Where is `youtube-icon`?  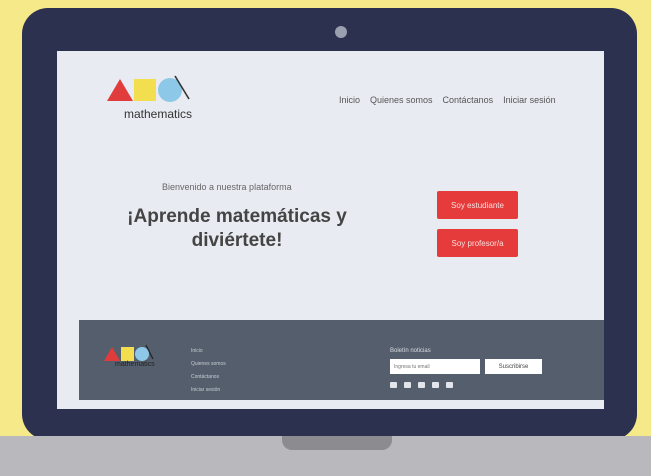 youtube-icon is located at coordinates (449, 385).